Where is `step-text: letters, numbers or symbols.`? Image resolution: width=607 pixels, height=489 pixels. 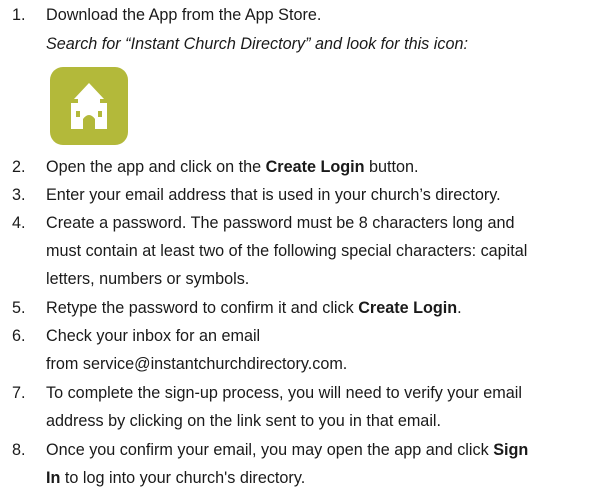 step-text: letters, numbers or symbols. is located at coordinates (148, 279).